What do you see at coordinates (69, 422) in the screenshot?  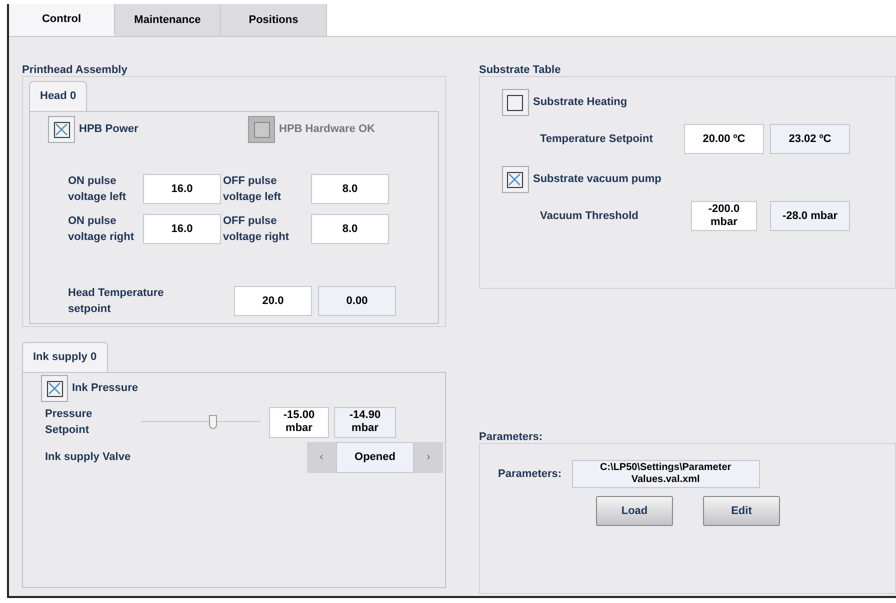 I see `field-label: Pressure Setpoint` at bounding box center [69, 422].